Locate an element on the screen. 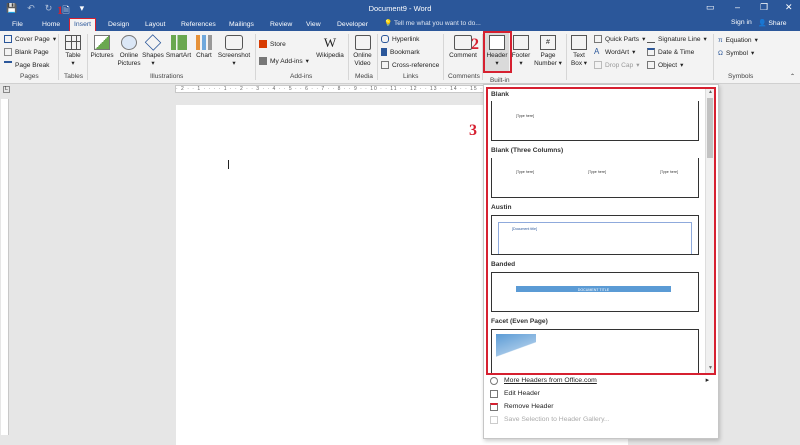 The image size is (800, 445). pictures-icon is located at coordinates (102, 42).